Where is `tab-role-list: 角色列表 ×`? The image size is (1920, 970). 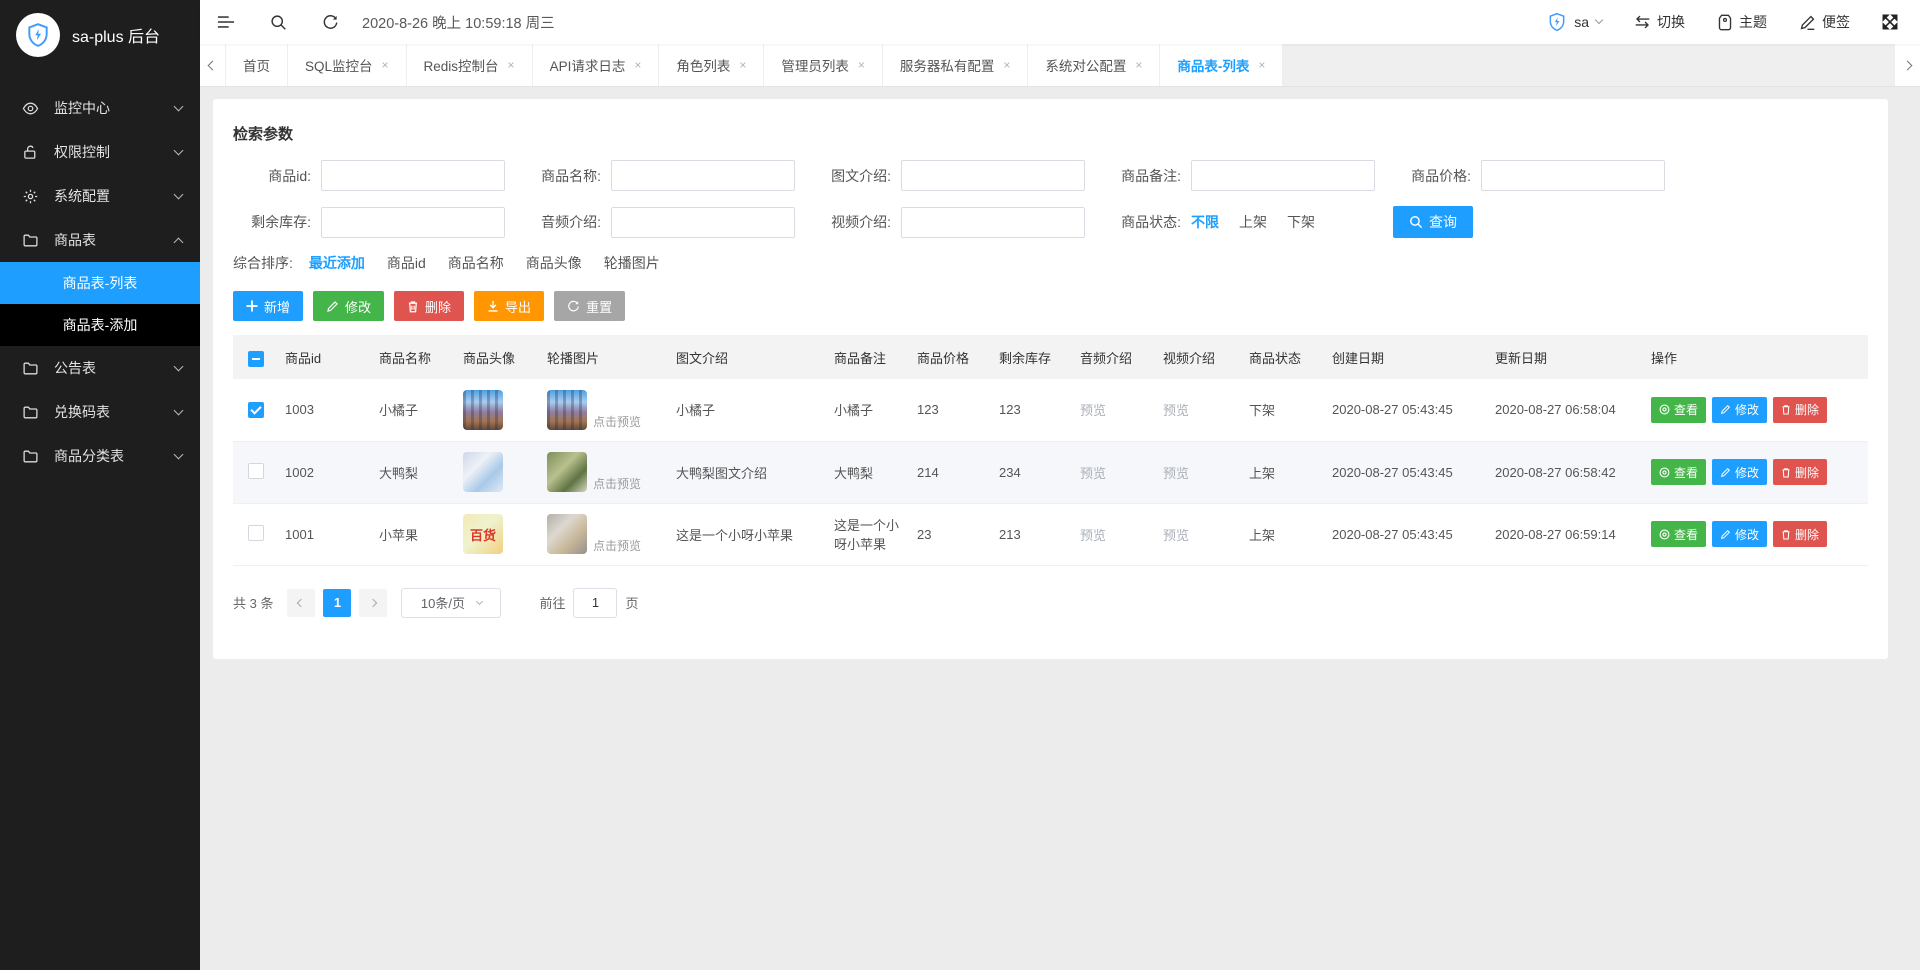
tab-role-list: 角色列表 × is located at coordinates (712, 65).